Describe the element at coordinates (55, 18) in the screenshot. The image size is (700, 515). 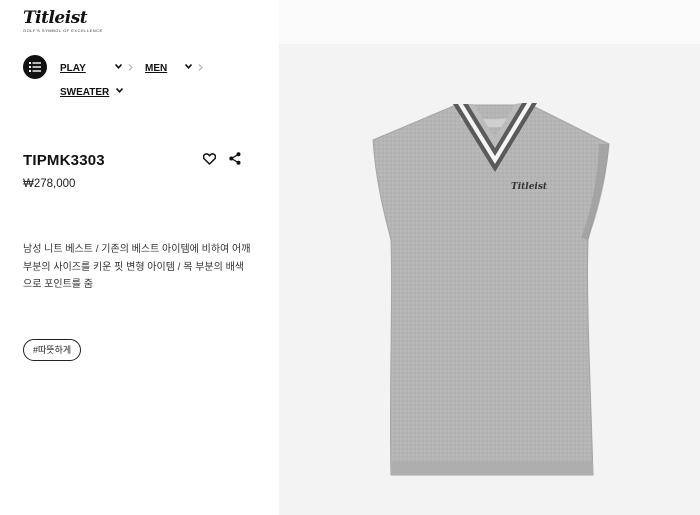
I see `brand-logo-text: Titleist` at that location.